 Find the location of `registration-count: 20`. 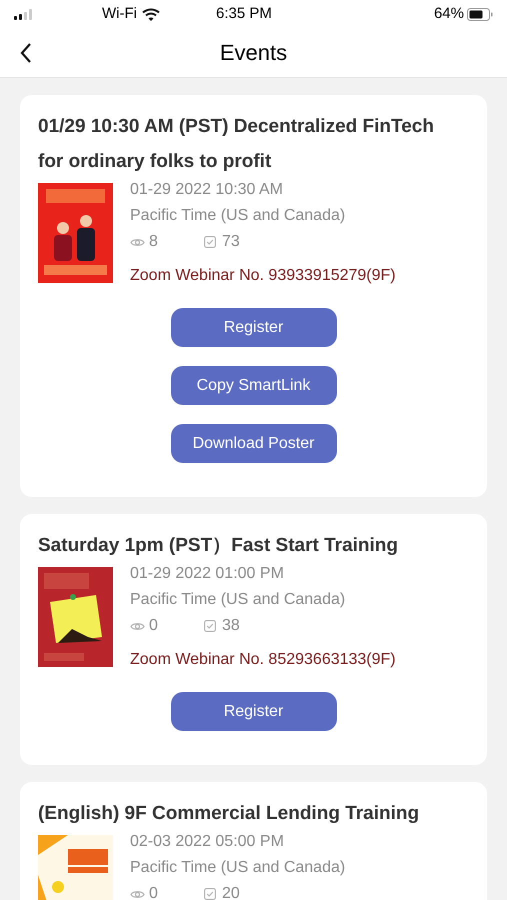

registration-count: 20 is located at coordinates (231, 892).